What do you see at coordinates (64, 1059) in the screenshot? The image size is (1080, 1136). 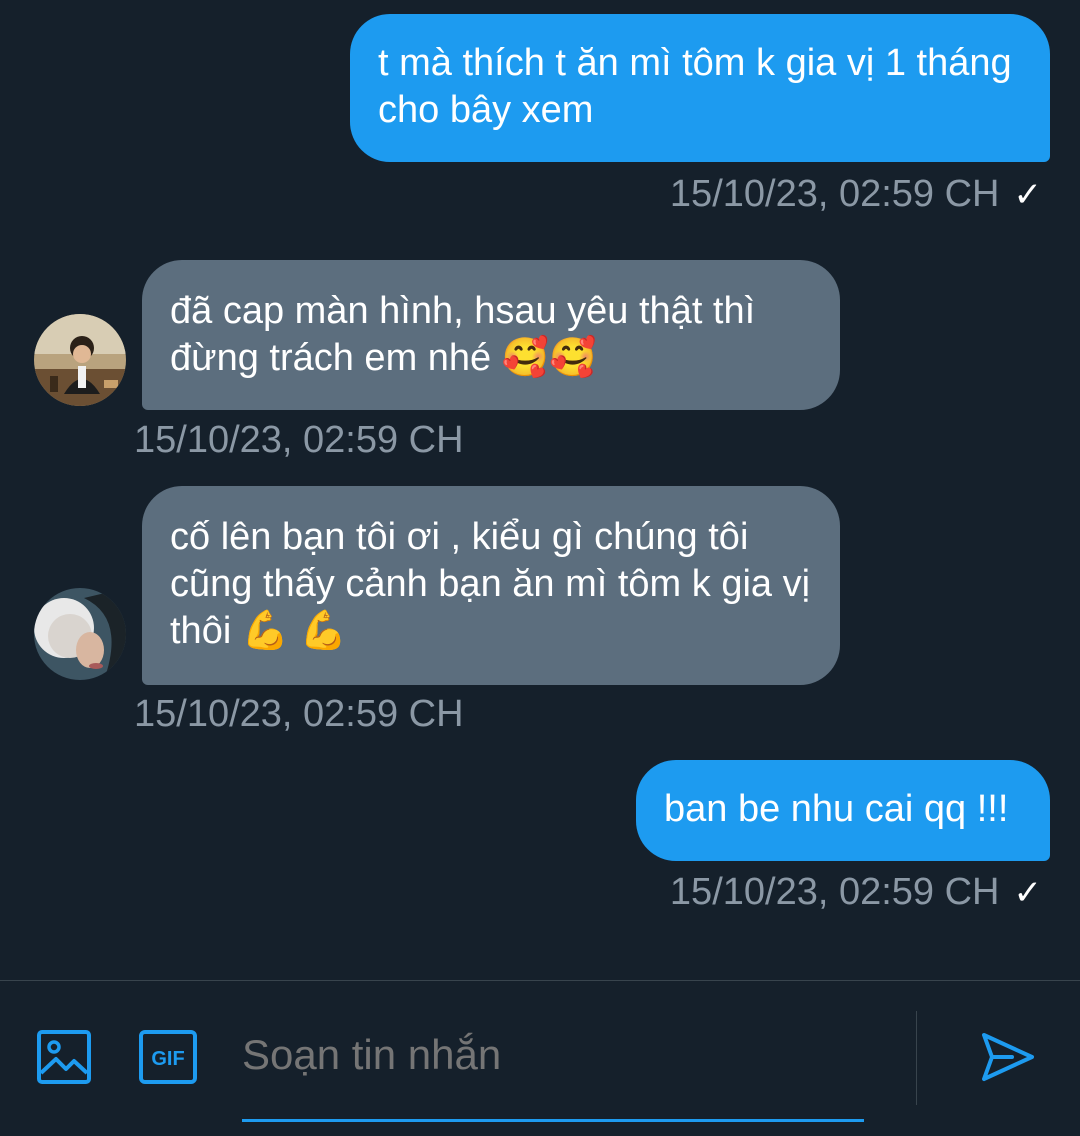 I see `image-icon` at bounding box center [64, 1059].